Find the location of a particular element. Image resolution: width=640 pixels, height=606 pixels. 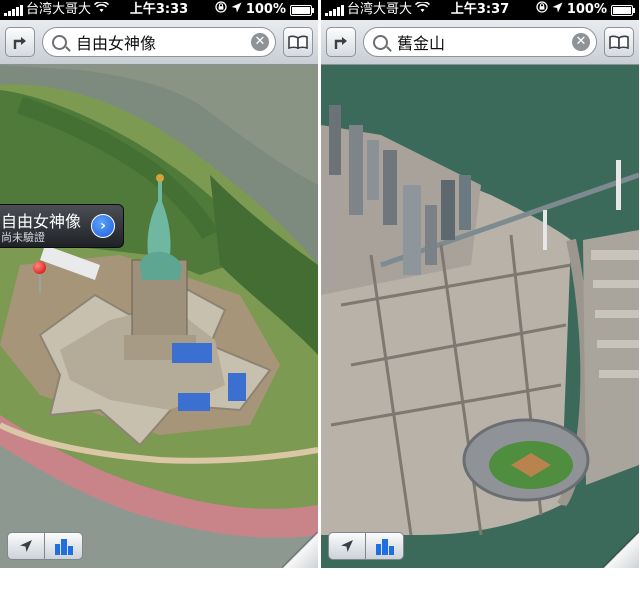

search-query-text: 自由女神像 is located at coordinates (116, 43).